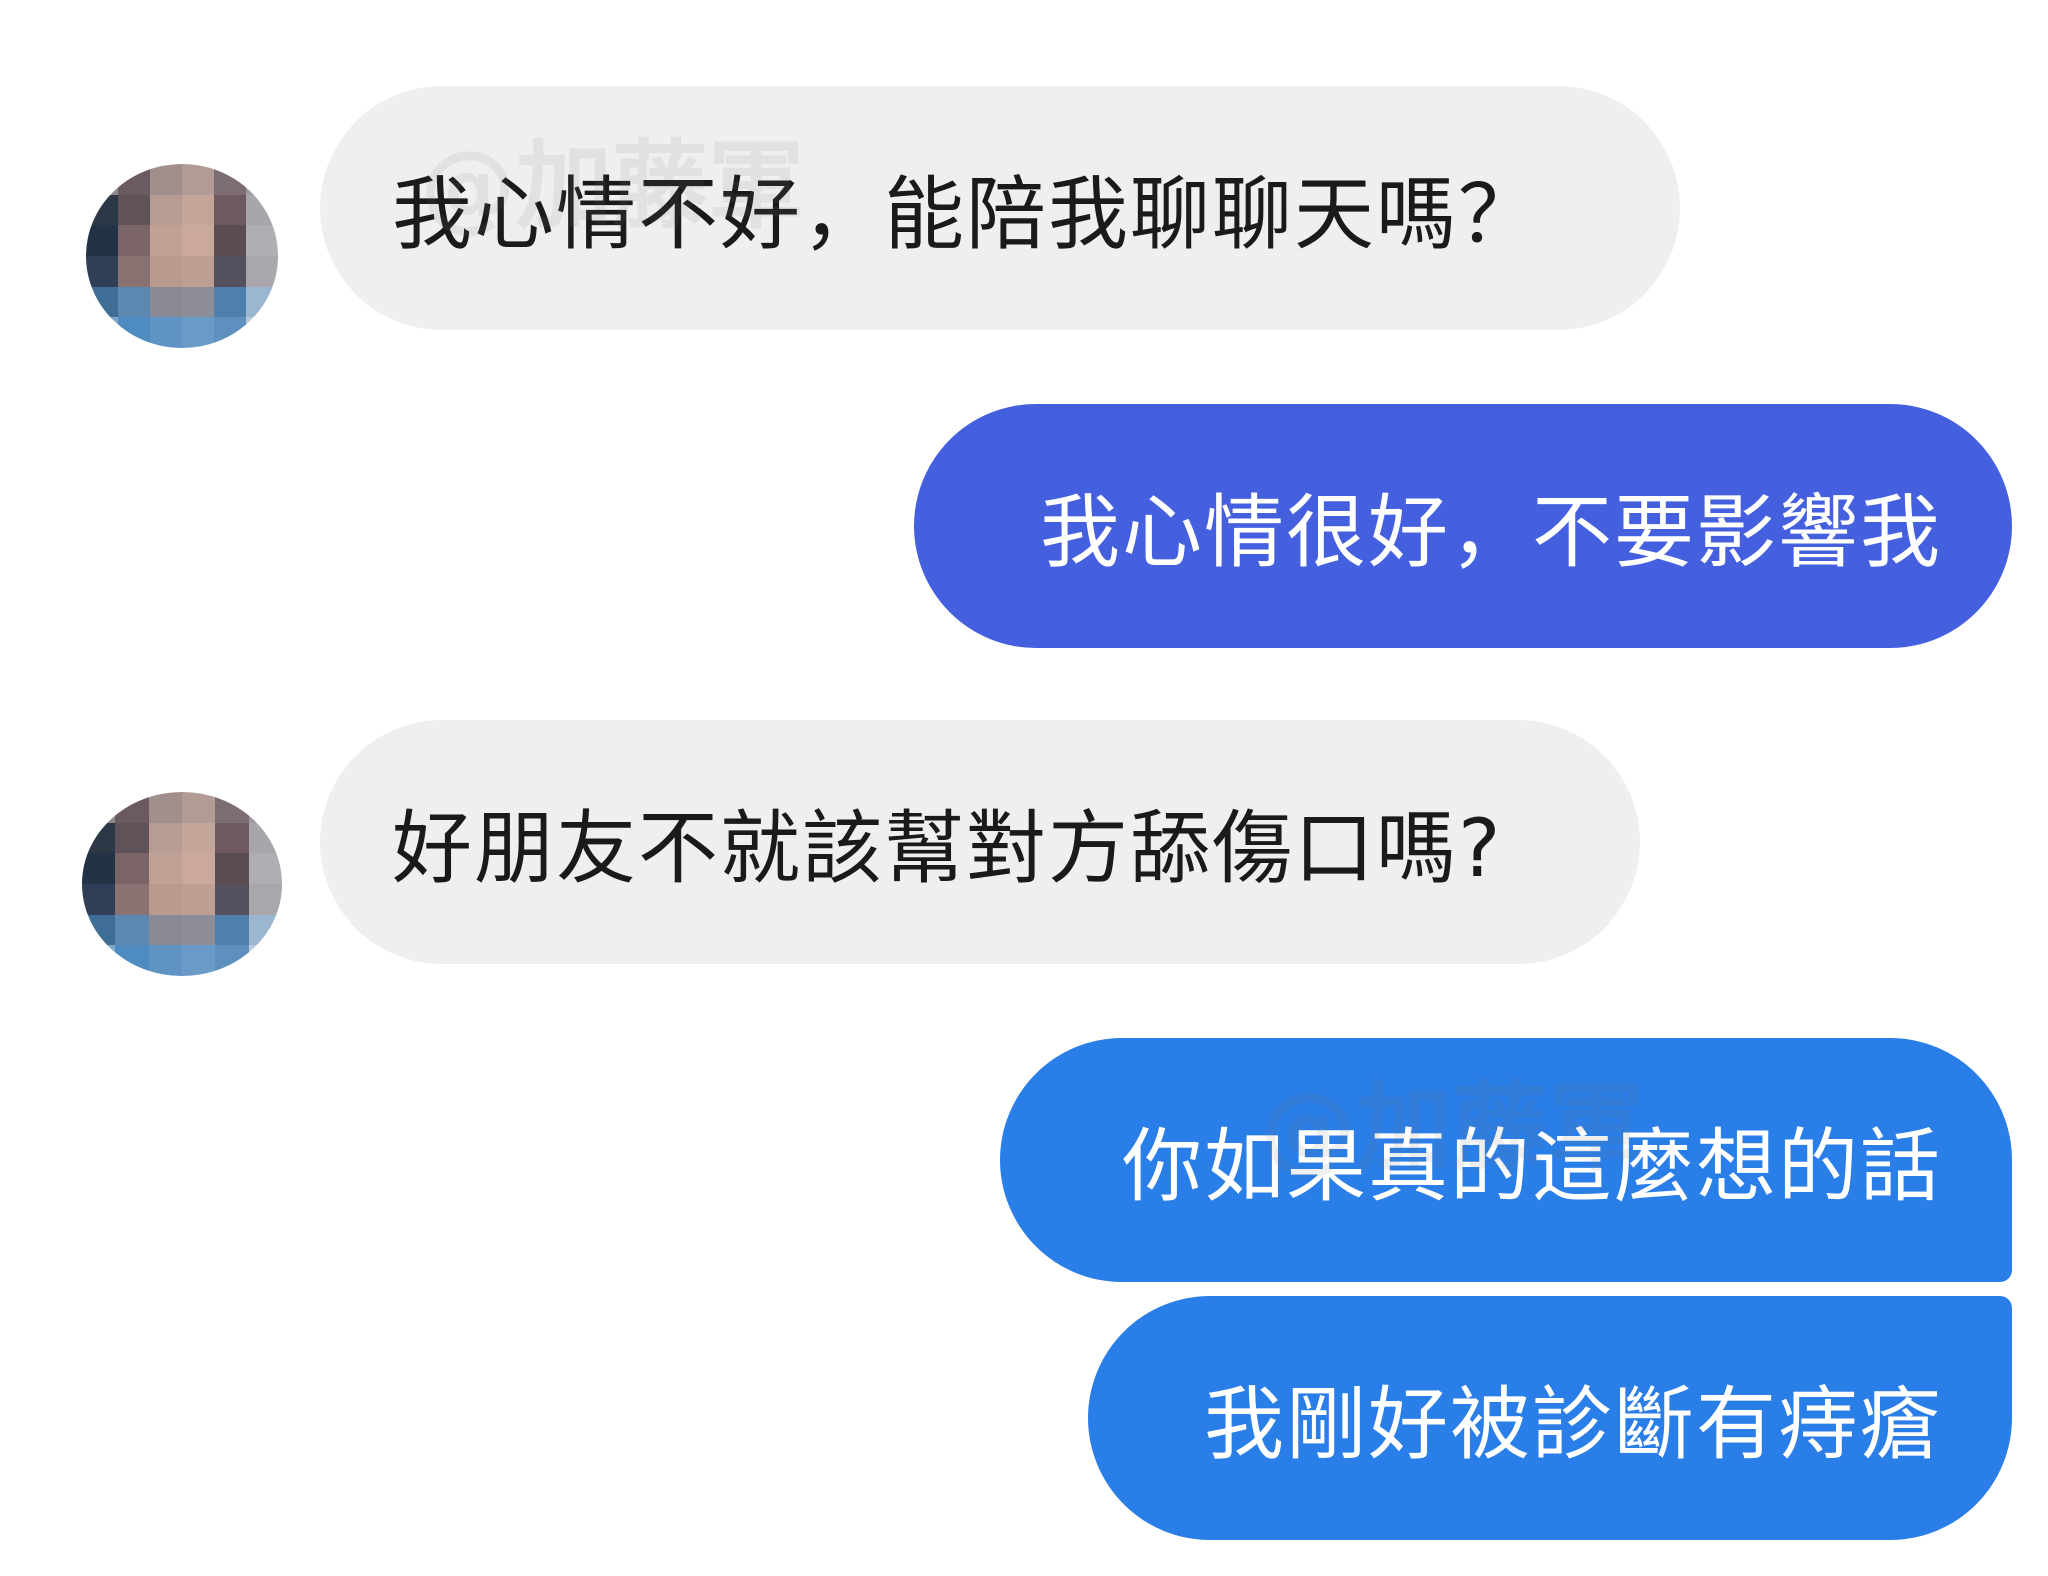  Describe the element at coordinates (1573, 1424) in the screenshot. I see `message-text: 我剛好被診斷有痔瘡` at that location.